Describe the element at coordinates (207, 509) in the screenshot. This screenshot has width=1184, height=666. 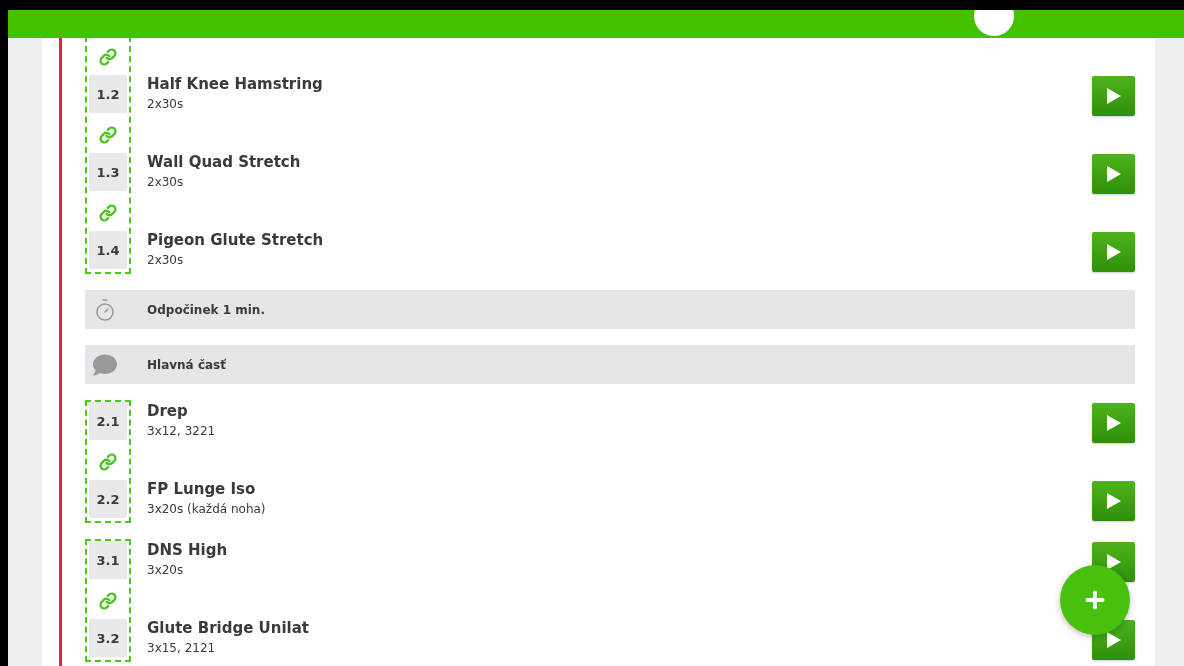
I see `exercise-sets: 3x20s (každá noha)` at that location.